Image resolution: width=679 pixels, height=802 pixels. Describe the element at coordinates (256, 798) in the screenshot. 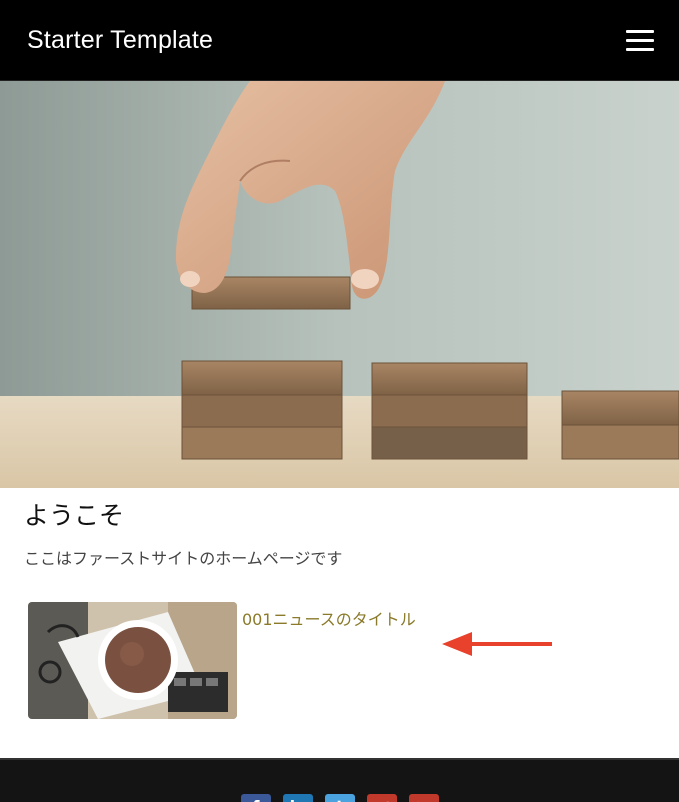

I see `facebook-icon: f` at that location.